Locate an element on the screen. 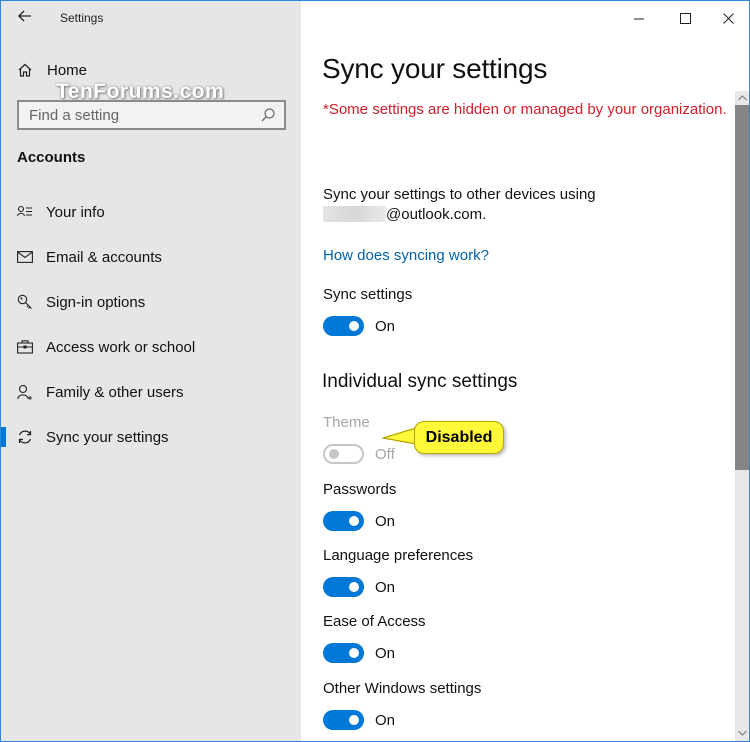 This screenshot has width=750, height=742. how-does-syncing-work-link: How does syncing work? is located at coordinates (406, 255).